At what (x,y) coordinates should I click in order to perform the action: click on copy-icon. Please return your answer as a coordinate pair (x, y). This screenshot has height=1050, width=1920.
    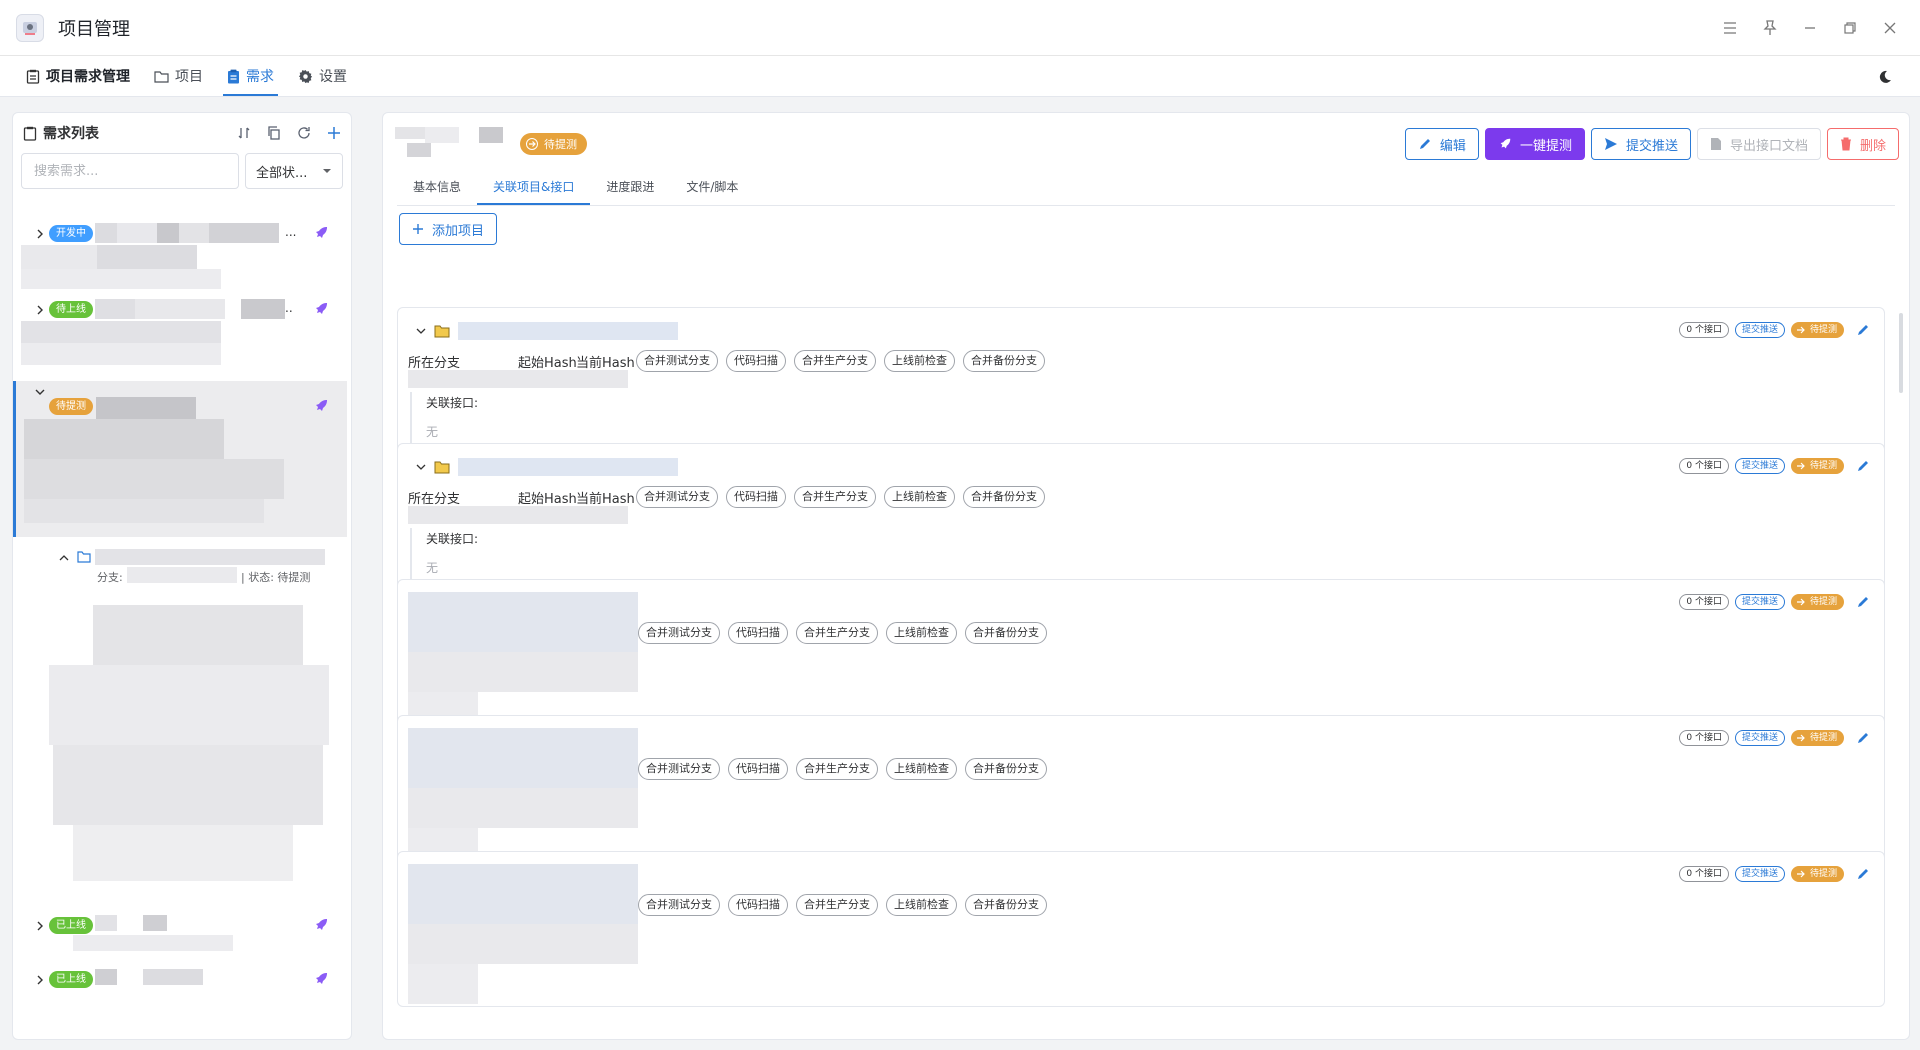
    Looking at the image, I should click on (274, 133).